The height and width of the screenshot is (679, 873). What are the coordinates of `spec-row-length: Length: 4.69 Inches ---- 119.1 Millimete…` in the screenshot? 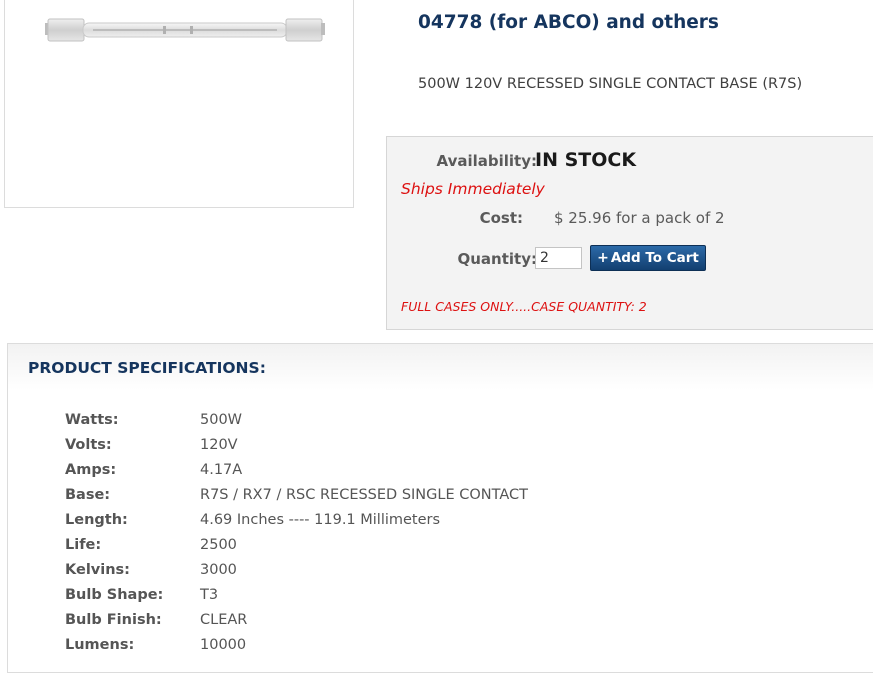 It's located at (415, 524).